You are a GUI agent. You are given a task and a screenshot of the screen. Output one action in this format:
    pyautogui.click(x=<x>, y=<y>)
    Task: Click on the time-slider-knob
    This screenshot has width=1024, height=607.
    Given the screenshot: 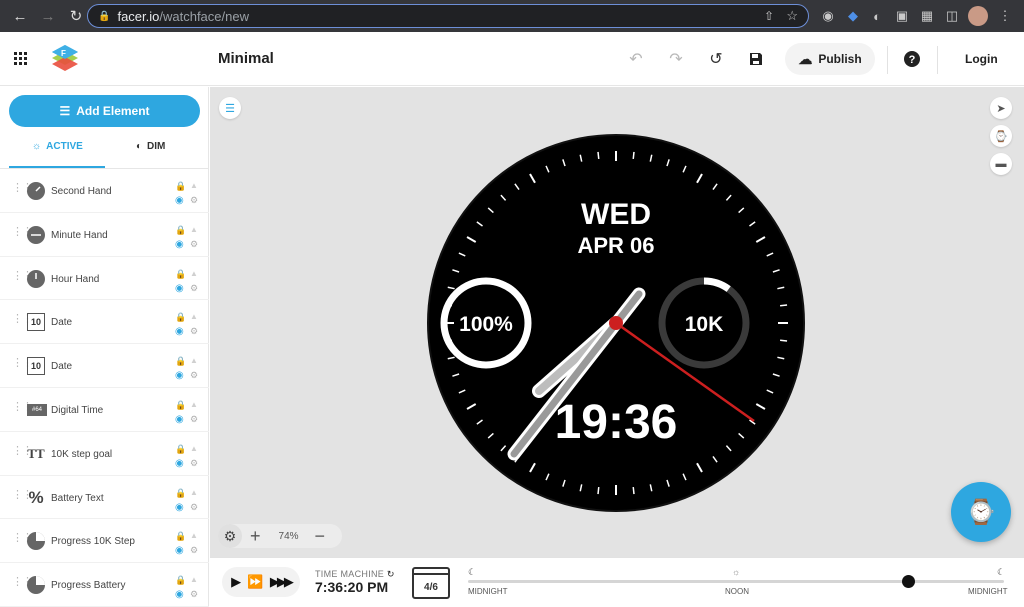 What is the action you would take?
    pyautogui.click(x=908, y=581)
    